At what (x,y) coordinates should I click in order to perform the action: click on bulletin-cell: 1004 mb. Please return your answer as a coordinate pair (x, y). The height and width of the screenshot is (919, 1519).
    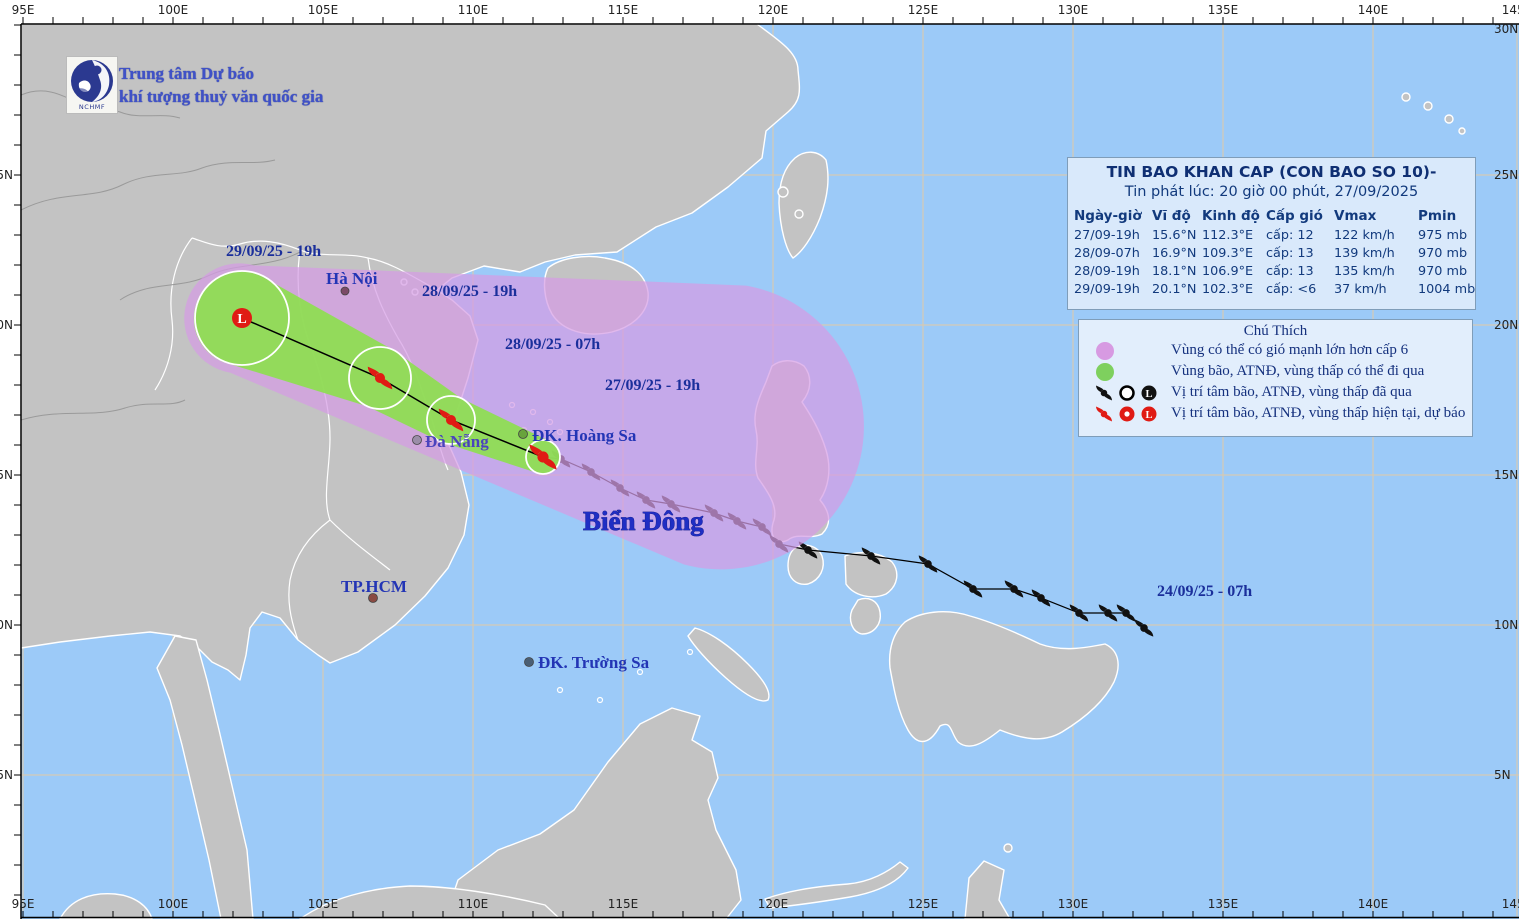
    Looking at the image, I should click on (1447, 289).